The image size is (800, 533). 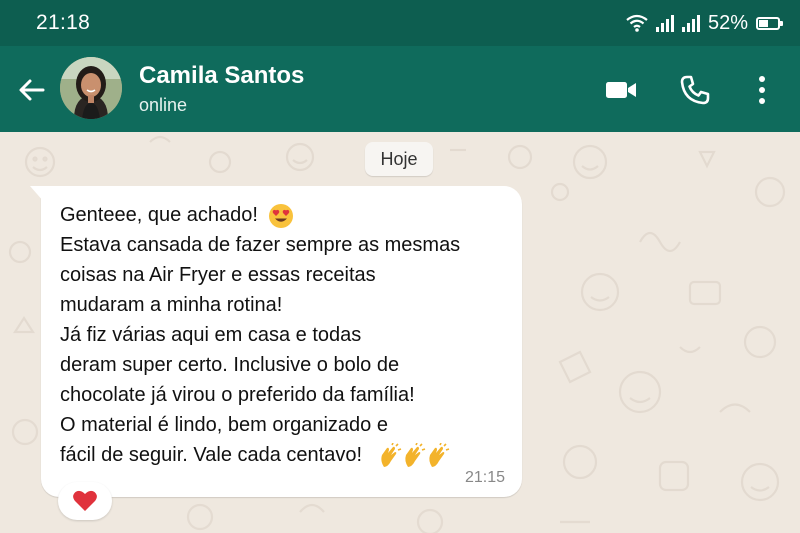 I want to click on status-time: 21:18, so click(x=63, y=22).